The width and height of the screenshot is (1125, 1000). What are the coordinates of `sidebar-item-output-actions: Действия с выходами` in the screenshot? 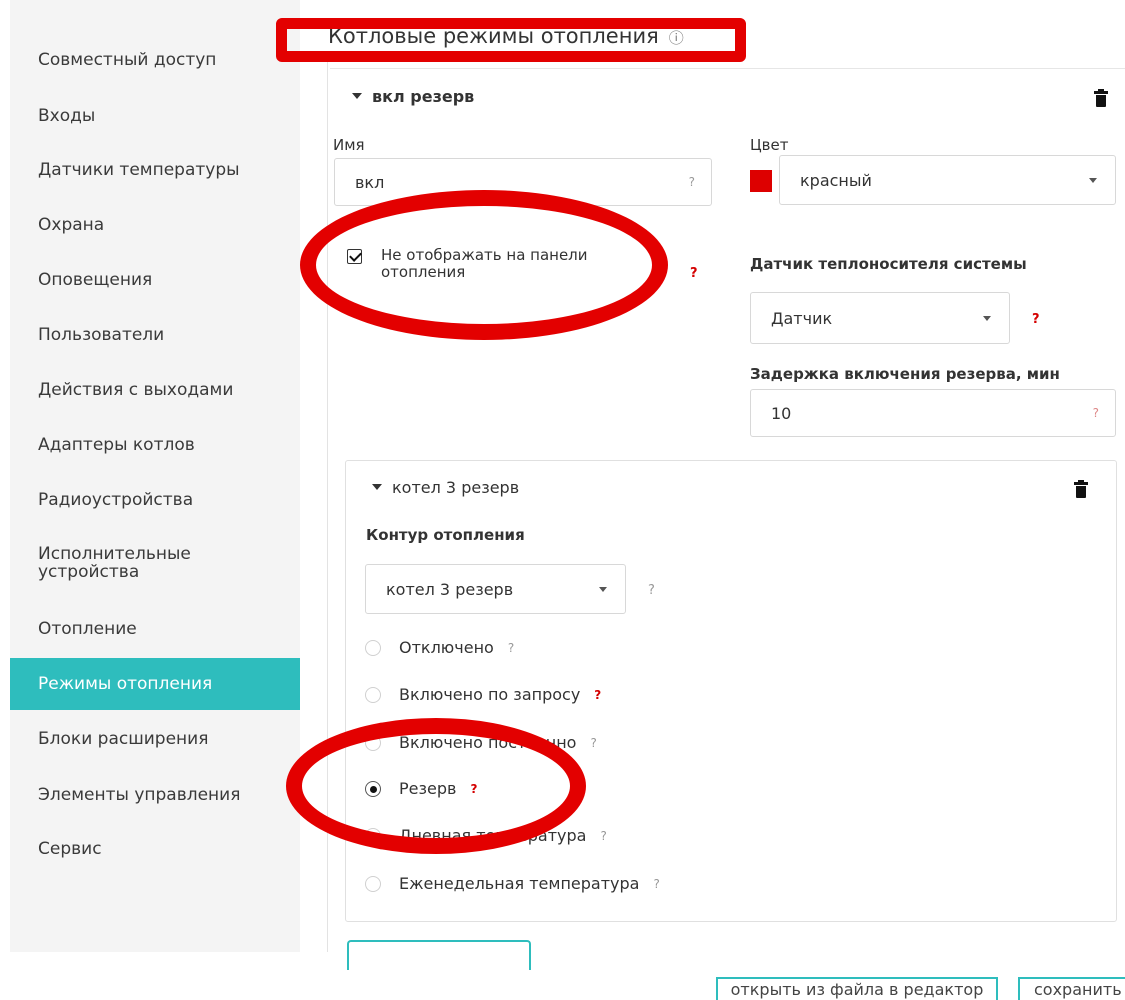 It's located at (155, 390).